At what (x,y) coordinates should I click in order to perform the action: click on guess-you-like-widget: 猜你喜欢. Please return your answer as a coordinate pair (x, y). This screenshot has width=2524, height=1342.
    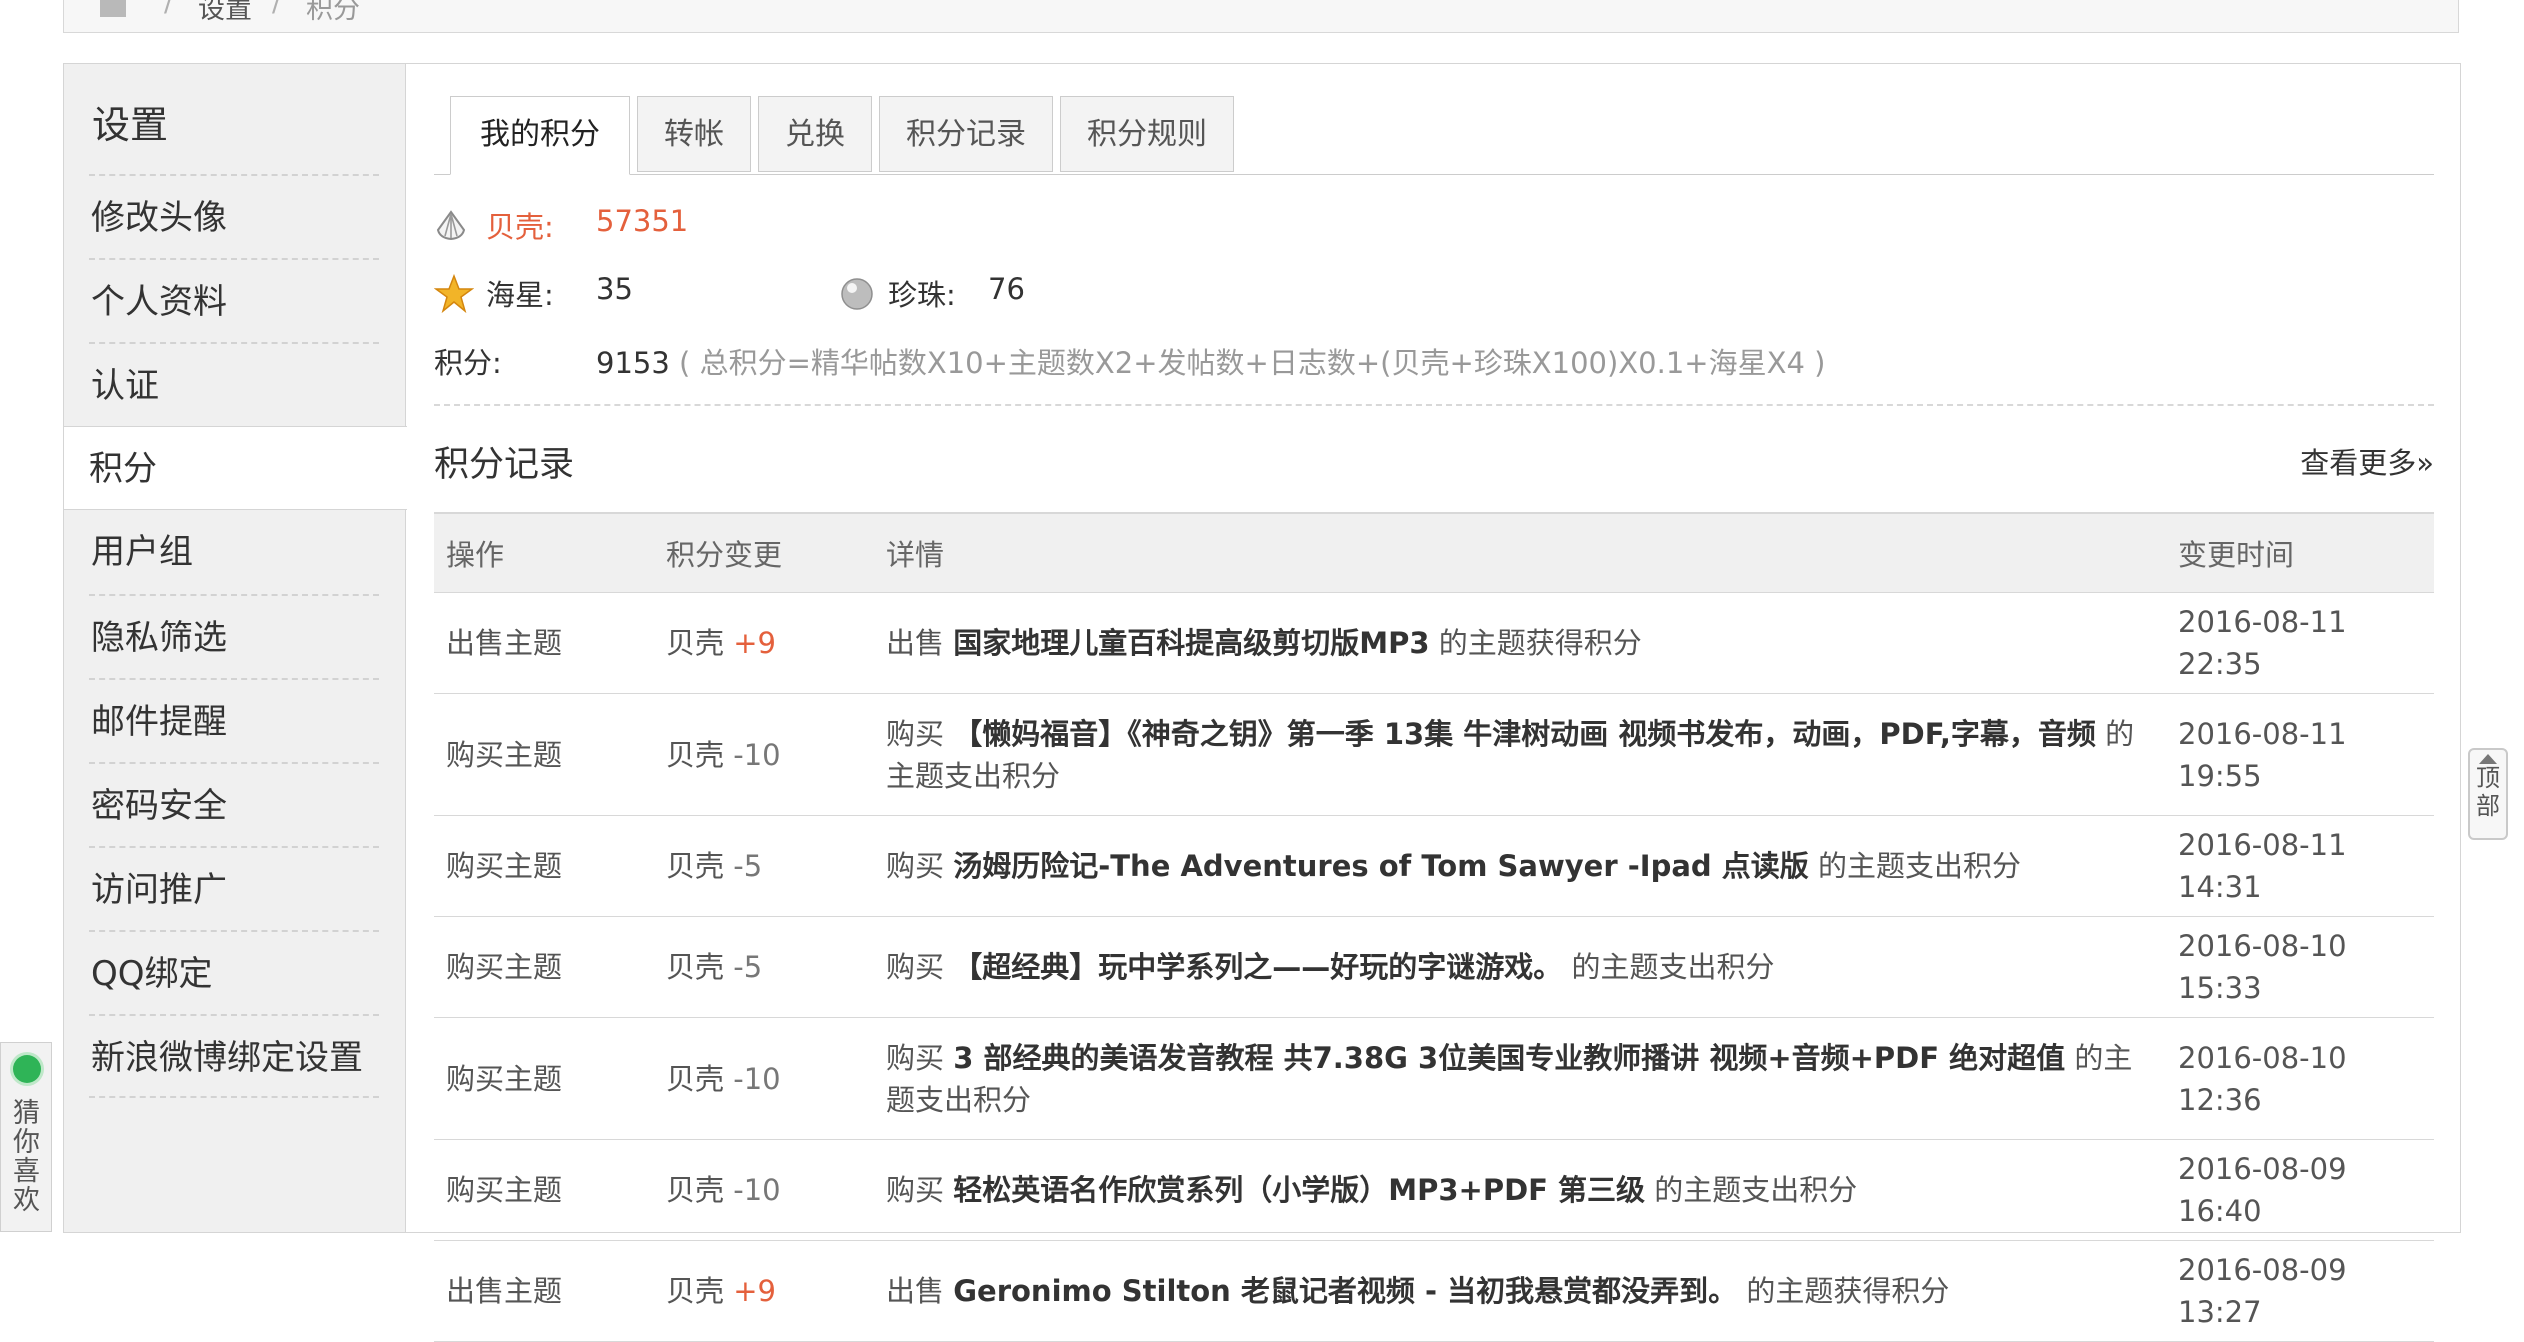
    Looking at the image, I should click on (26, 1137).